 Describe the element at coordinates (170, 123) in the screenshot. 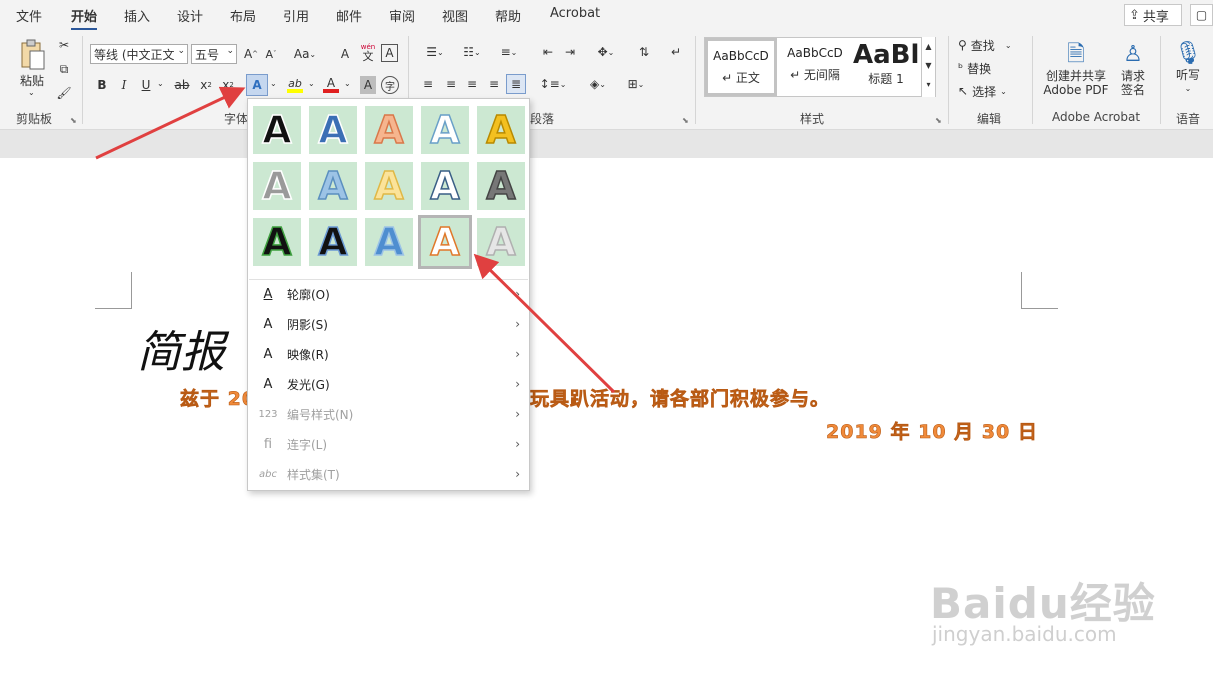

I see `arrow-to-effects-button` at that location.